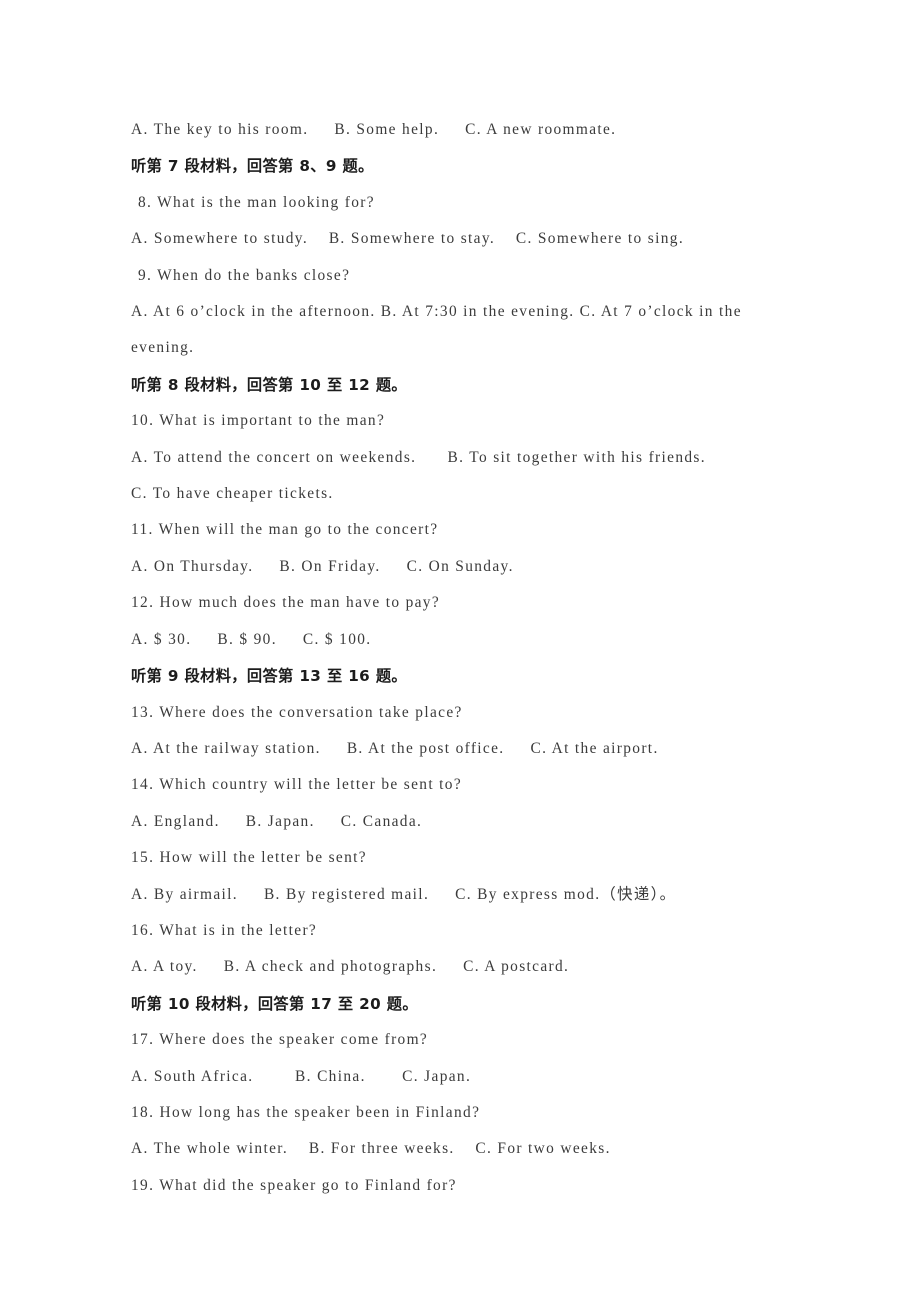 This screenshot has width=920, height=1302. What do you see at coordinates (232, 494) in the screenshot?
I see `answer-options-line: C. To have cheaper tickets.` at bounding box center [232, 494].